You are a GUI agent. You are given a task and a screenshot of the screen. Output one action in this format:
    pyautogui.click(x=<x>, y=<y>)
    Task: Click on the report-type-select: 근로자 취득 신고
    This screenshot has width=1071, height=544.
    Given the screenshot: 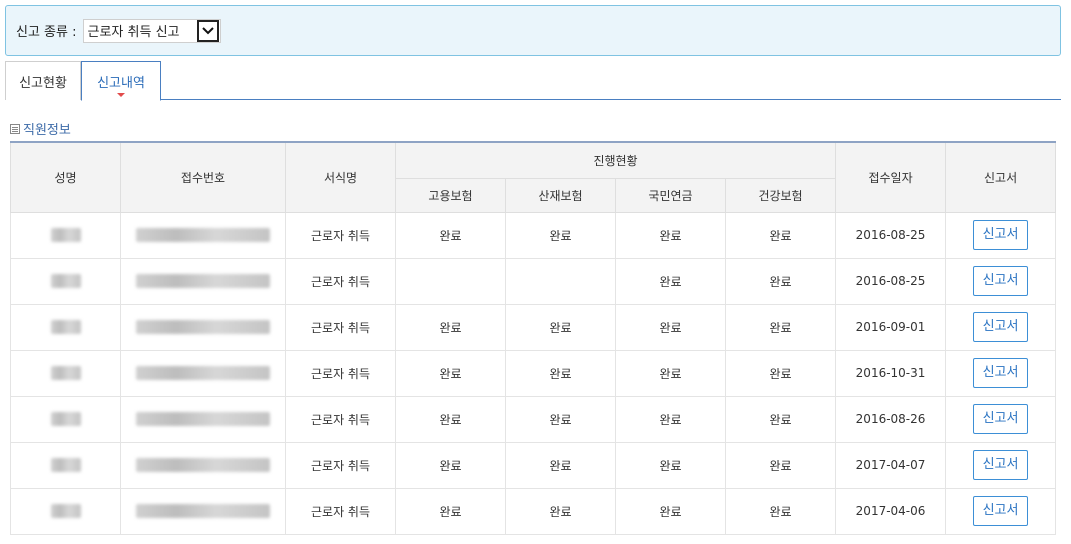 What is the action you would take?
    pyautogui.click(x=151, y=30)
    